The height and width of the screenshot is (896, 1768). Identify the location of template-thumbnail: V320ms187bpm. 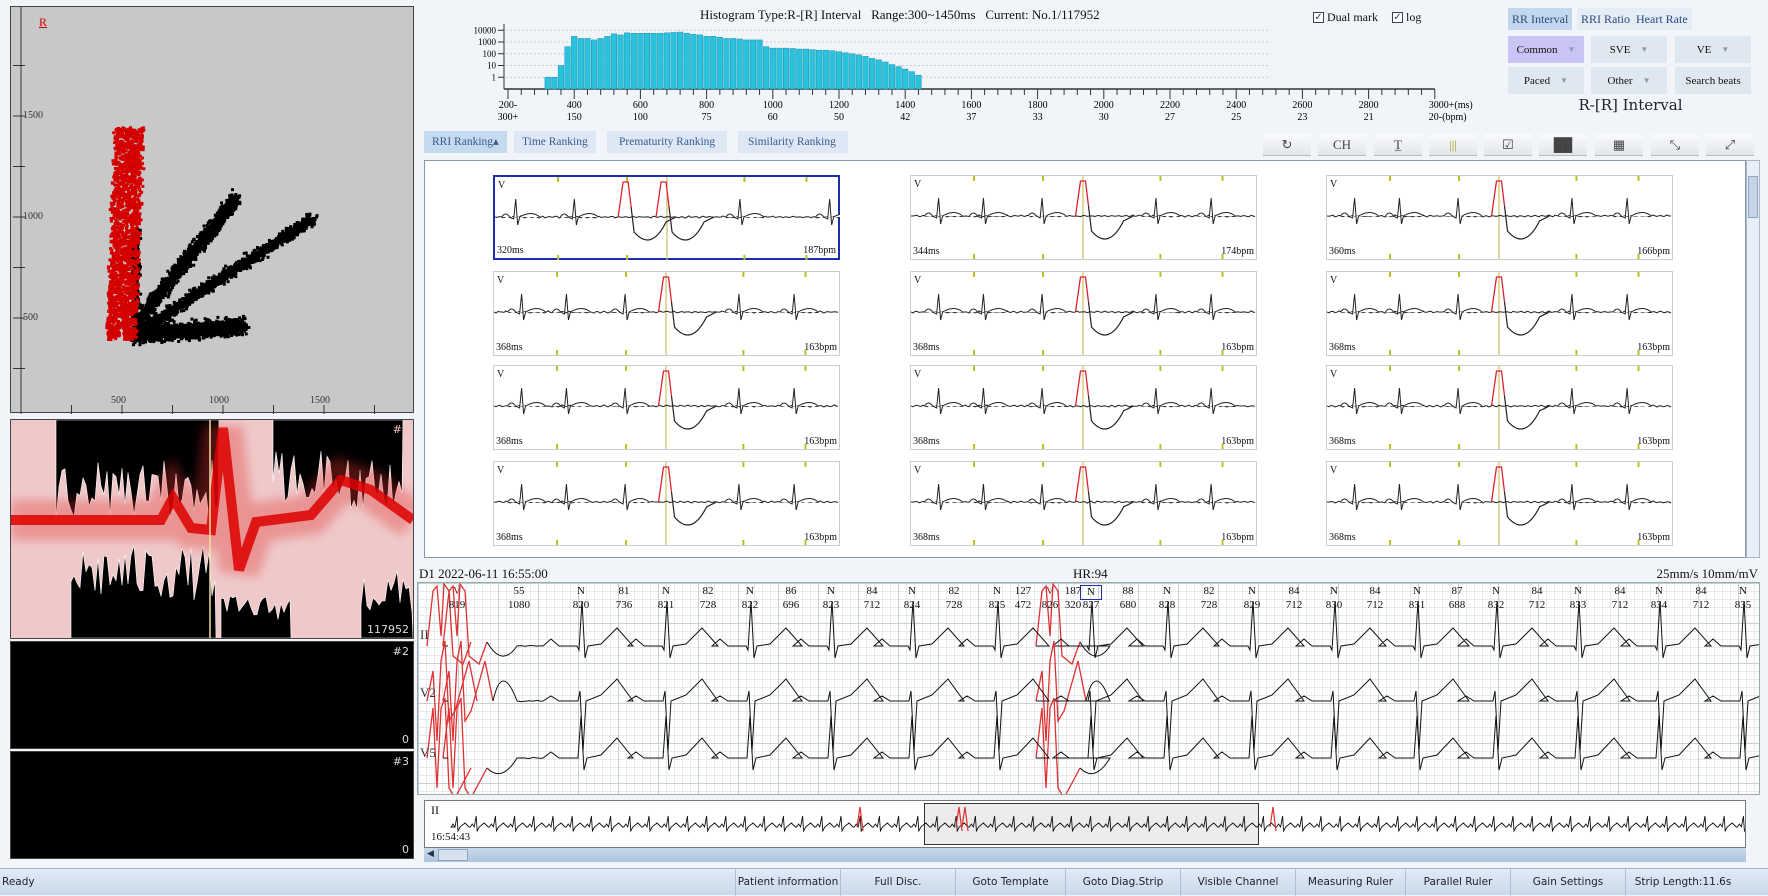
(666, 217).